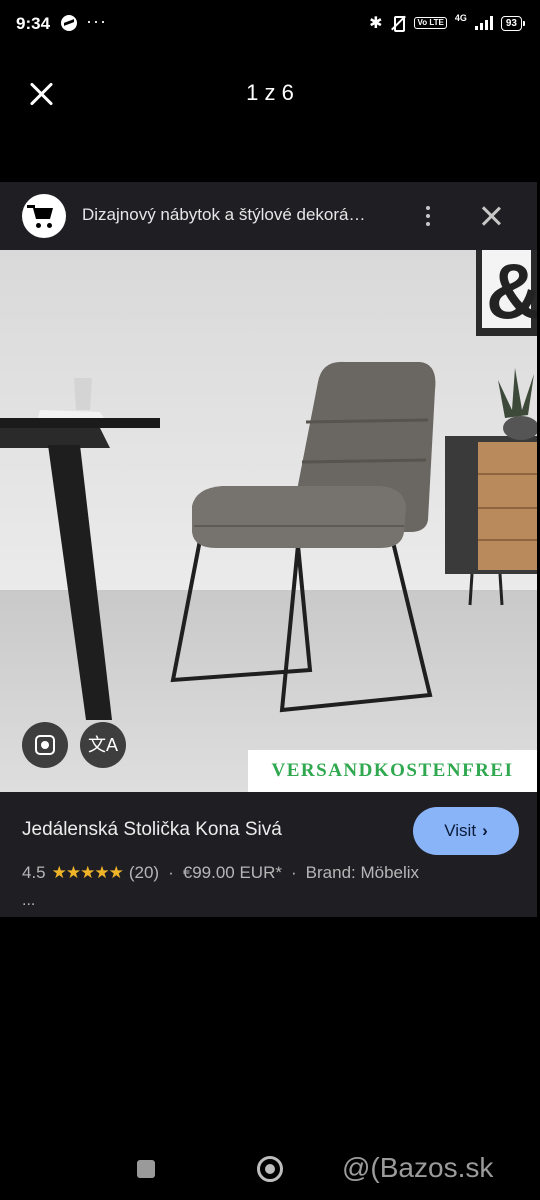 This screenshot has height=1200, width=540. I want to click on price: €99.00 EUR*, so click(232, 872).